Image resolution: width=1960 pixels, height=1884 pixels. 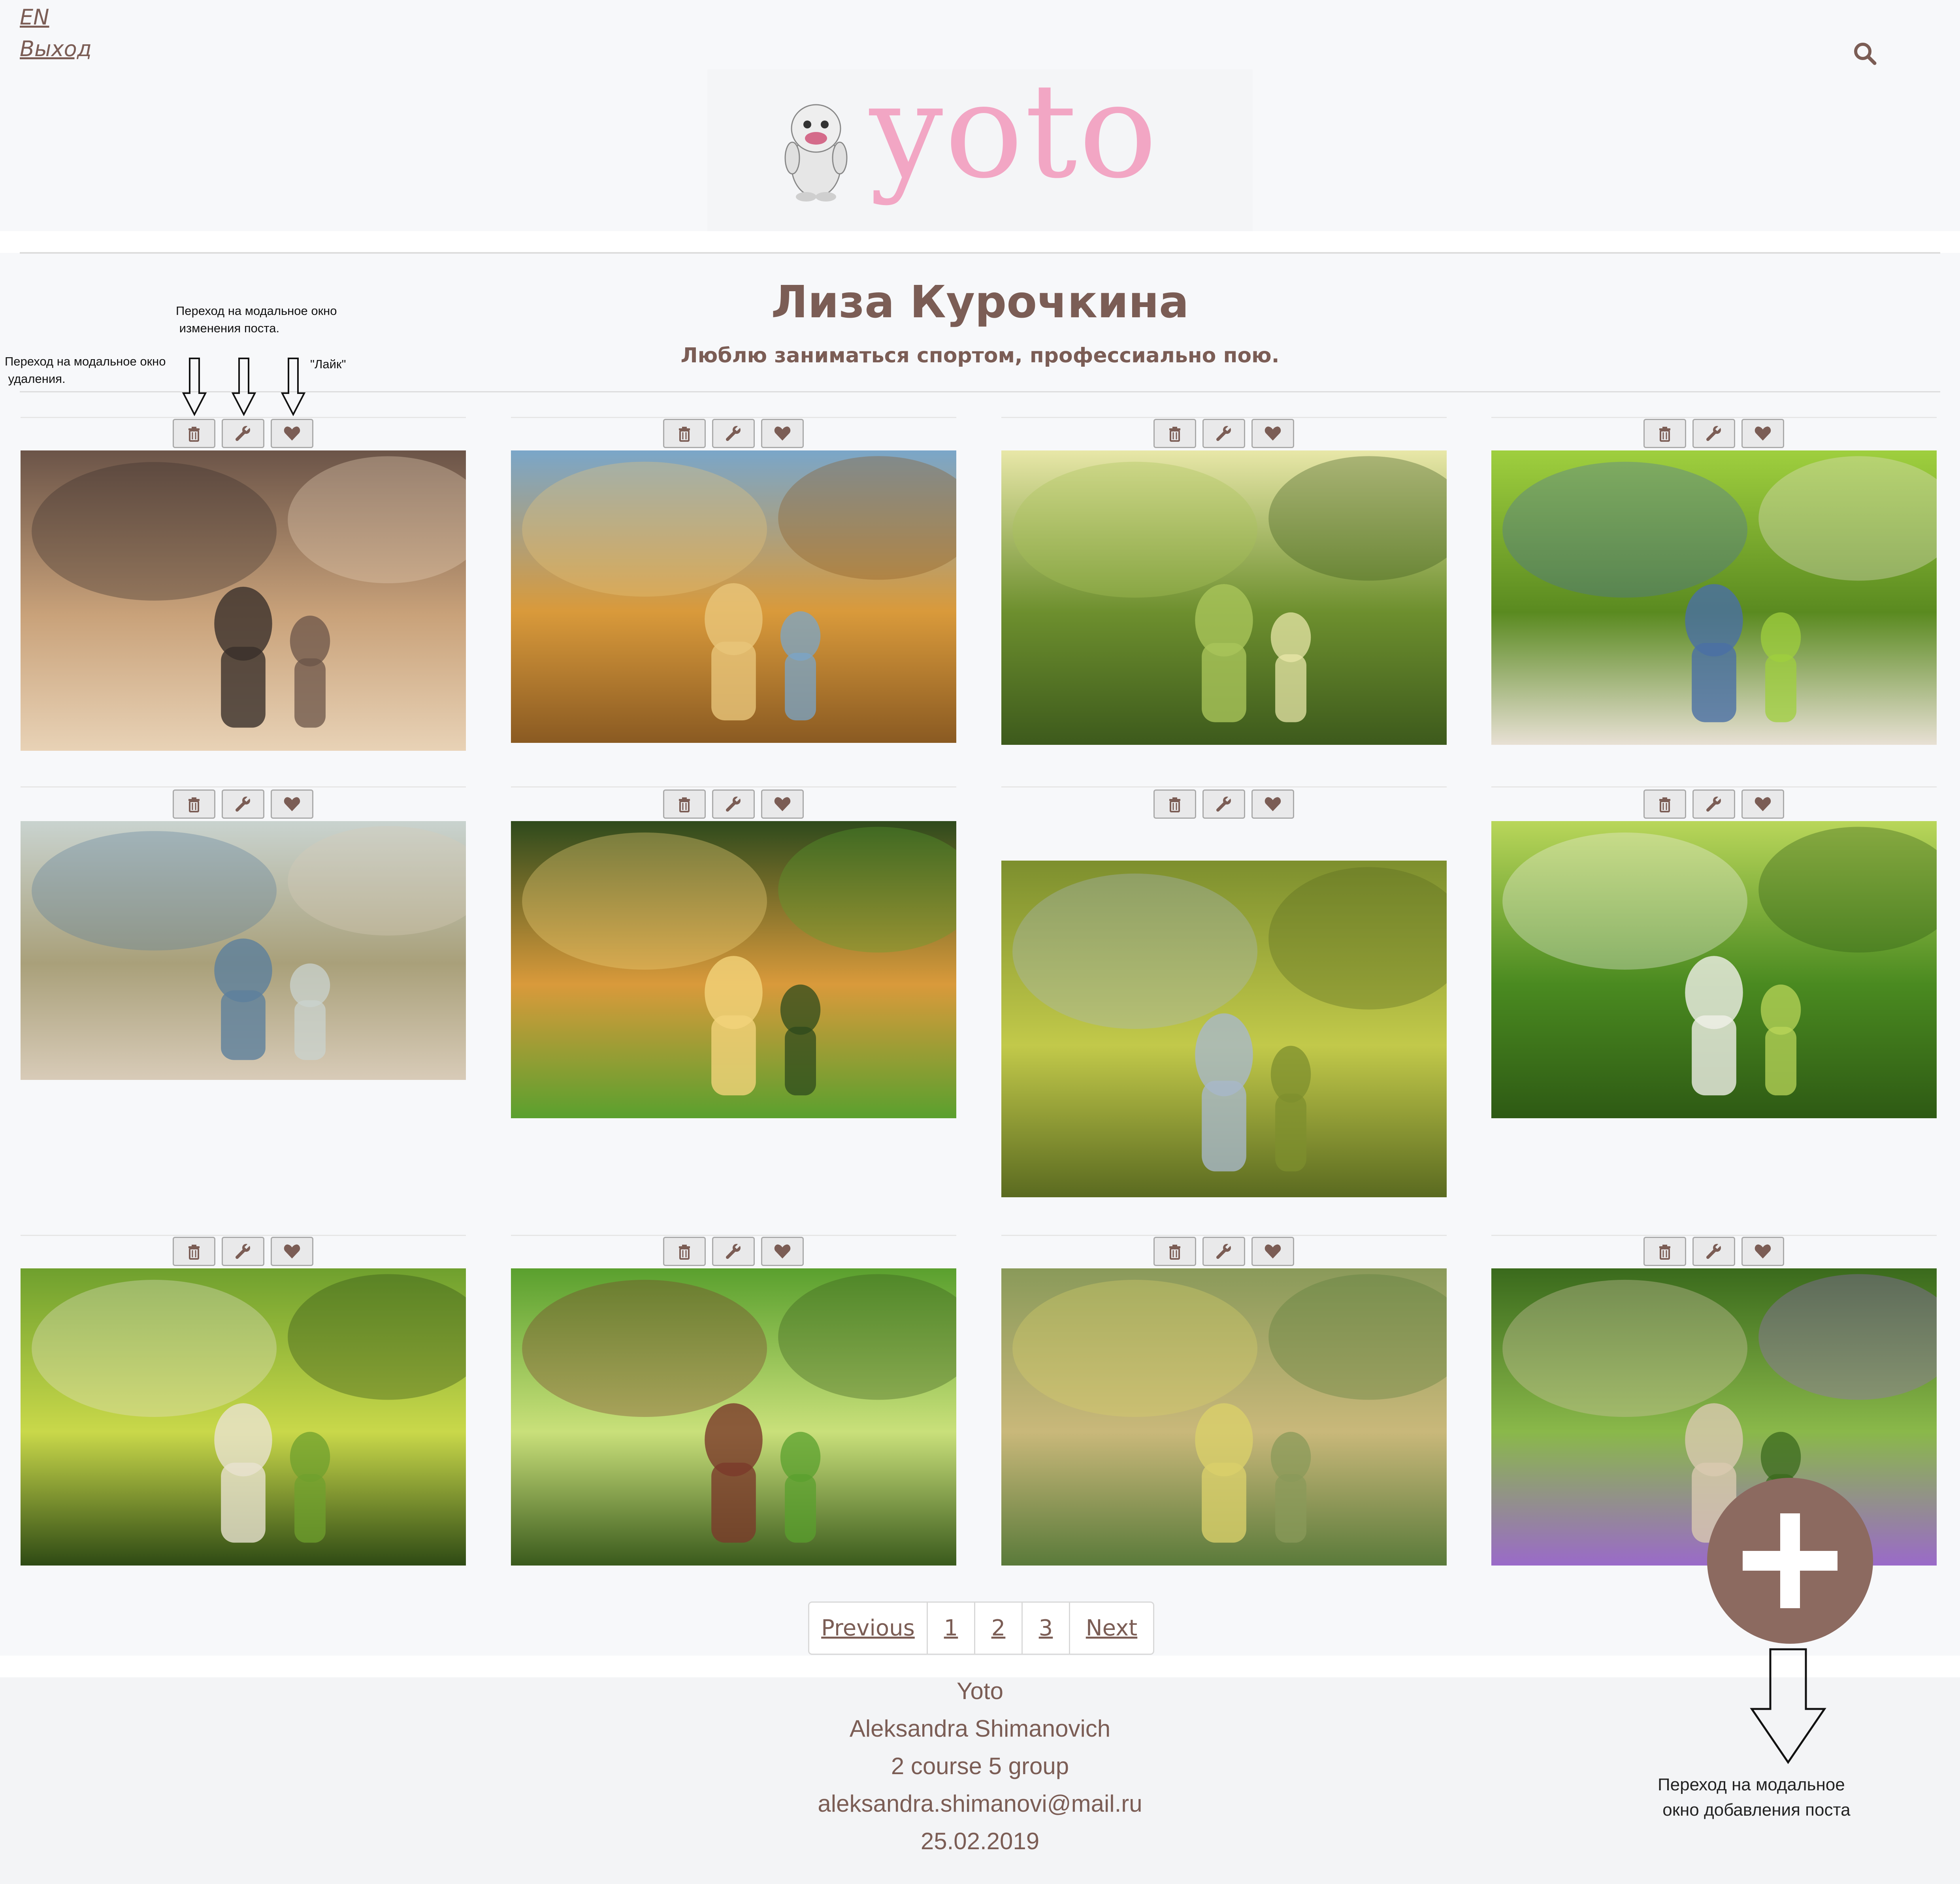 I want to click on add-post-button, so click(x=1790, y=1561).